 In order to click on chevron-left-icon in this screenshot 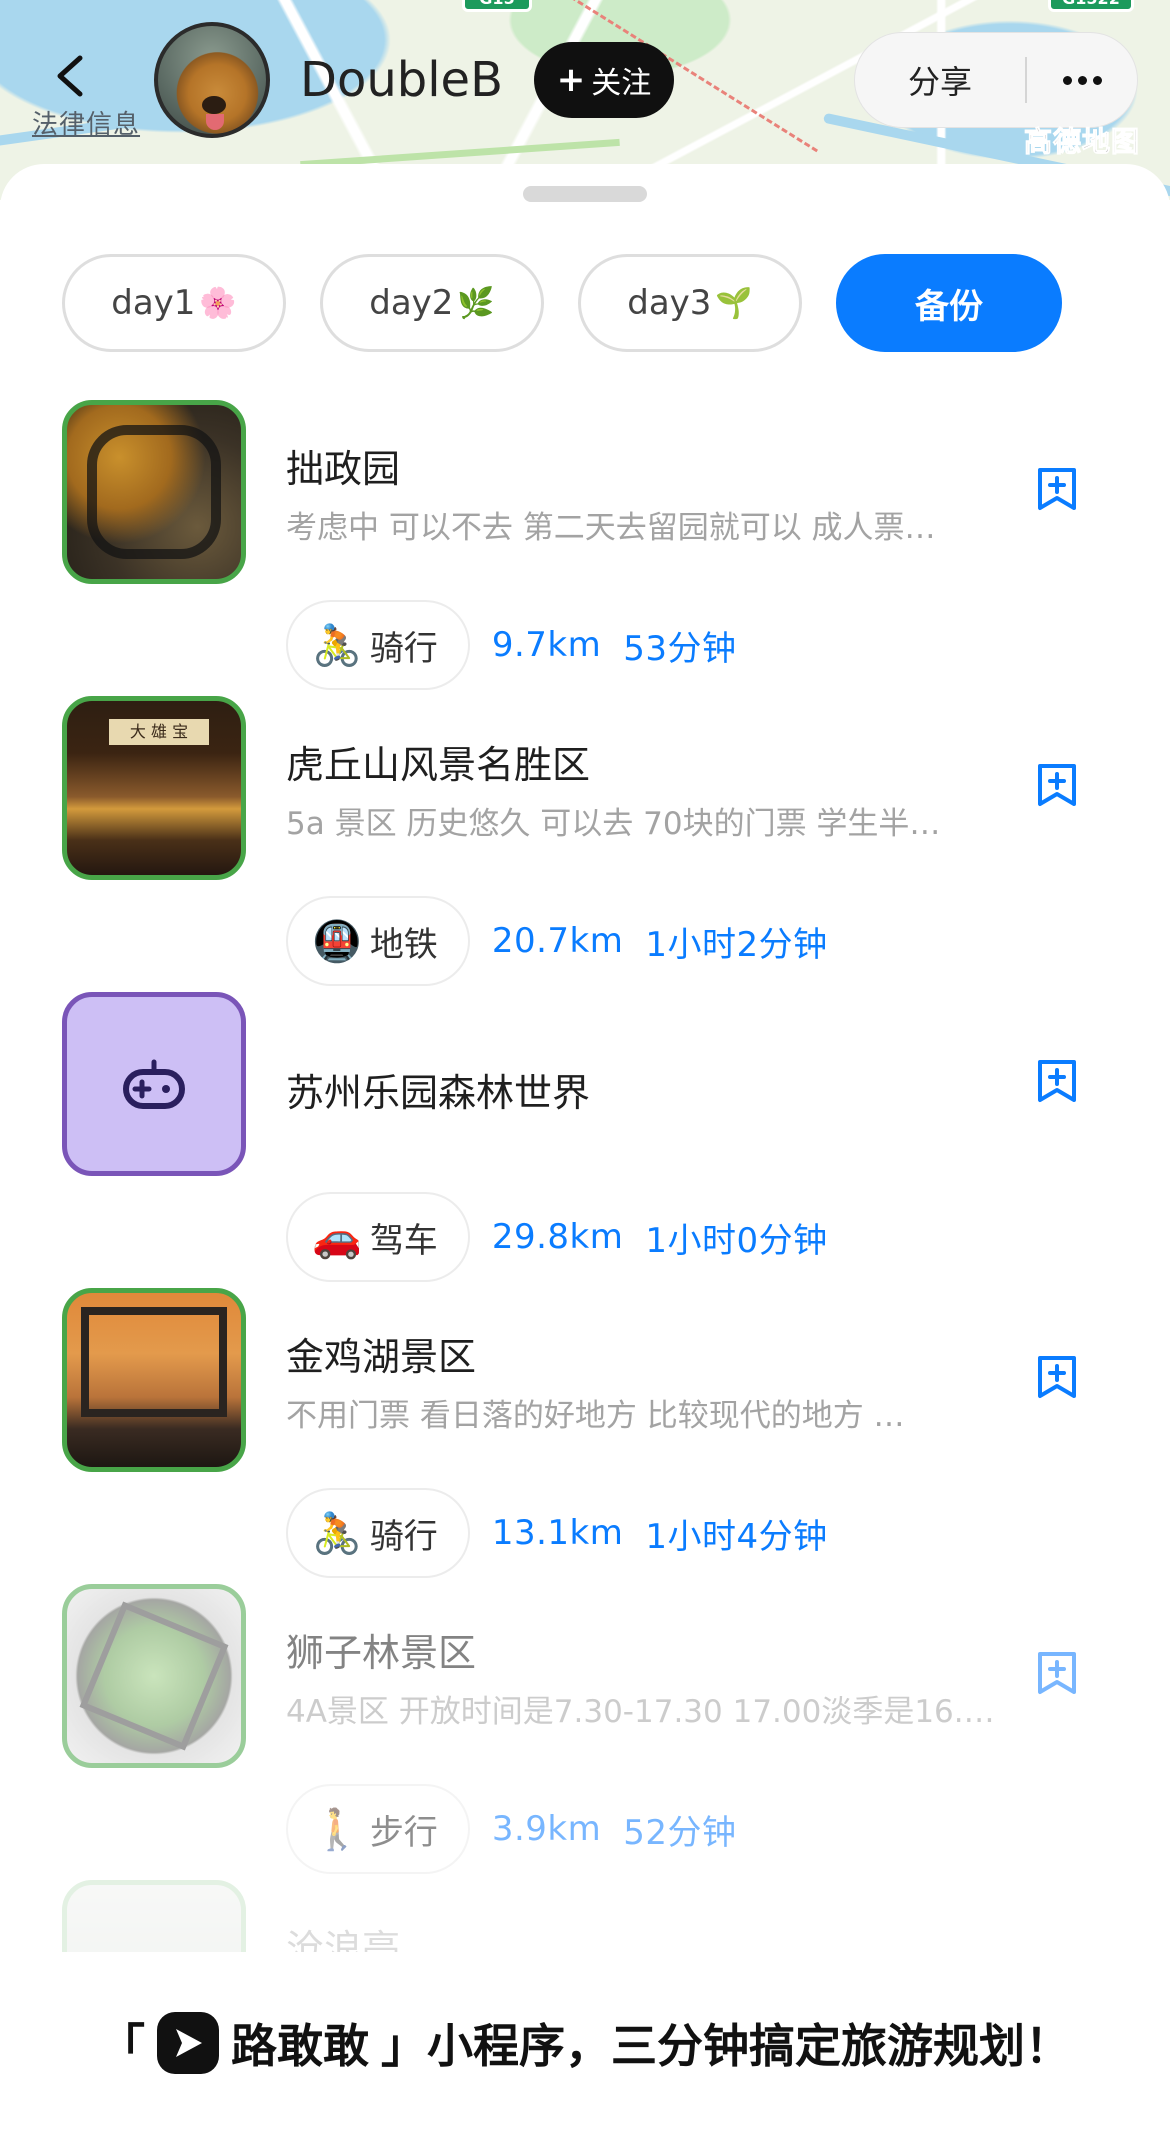, I will do `click(70, 76)`.